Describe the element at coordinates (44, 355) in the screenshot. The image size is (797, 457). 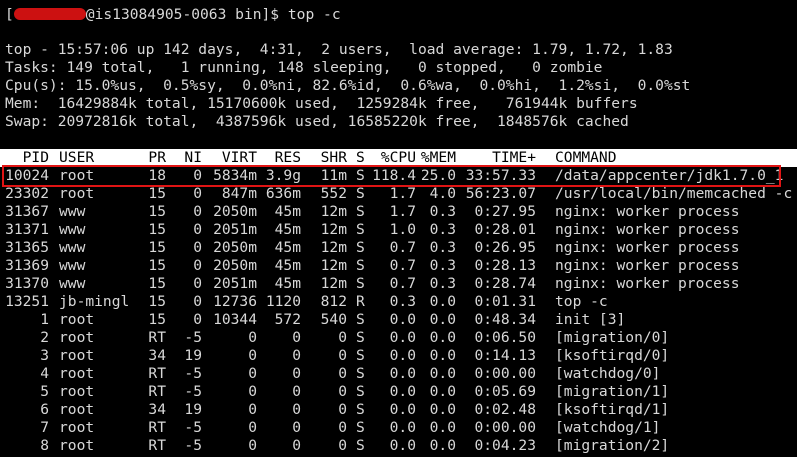
I see `cell-pid: 3` at that location.